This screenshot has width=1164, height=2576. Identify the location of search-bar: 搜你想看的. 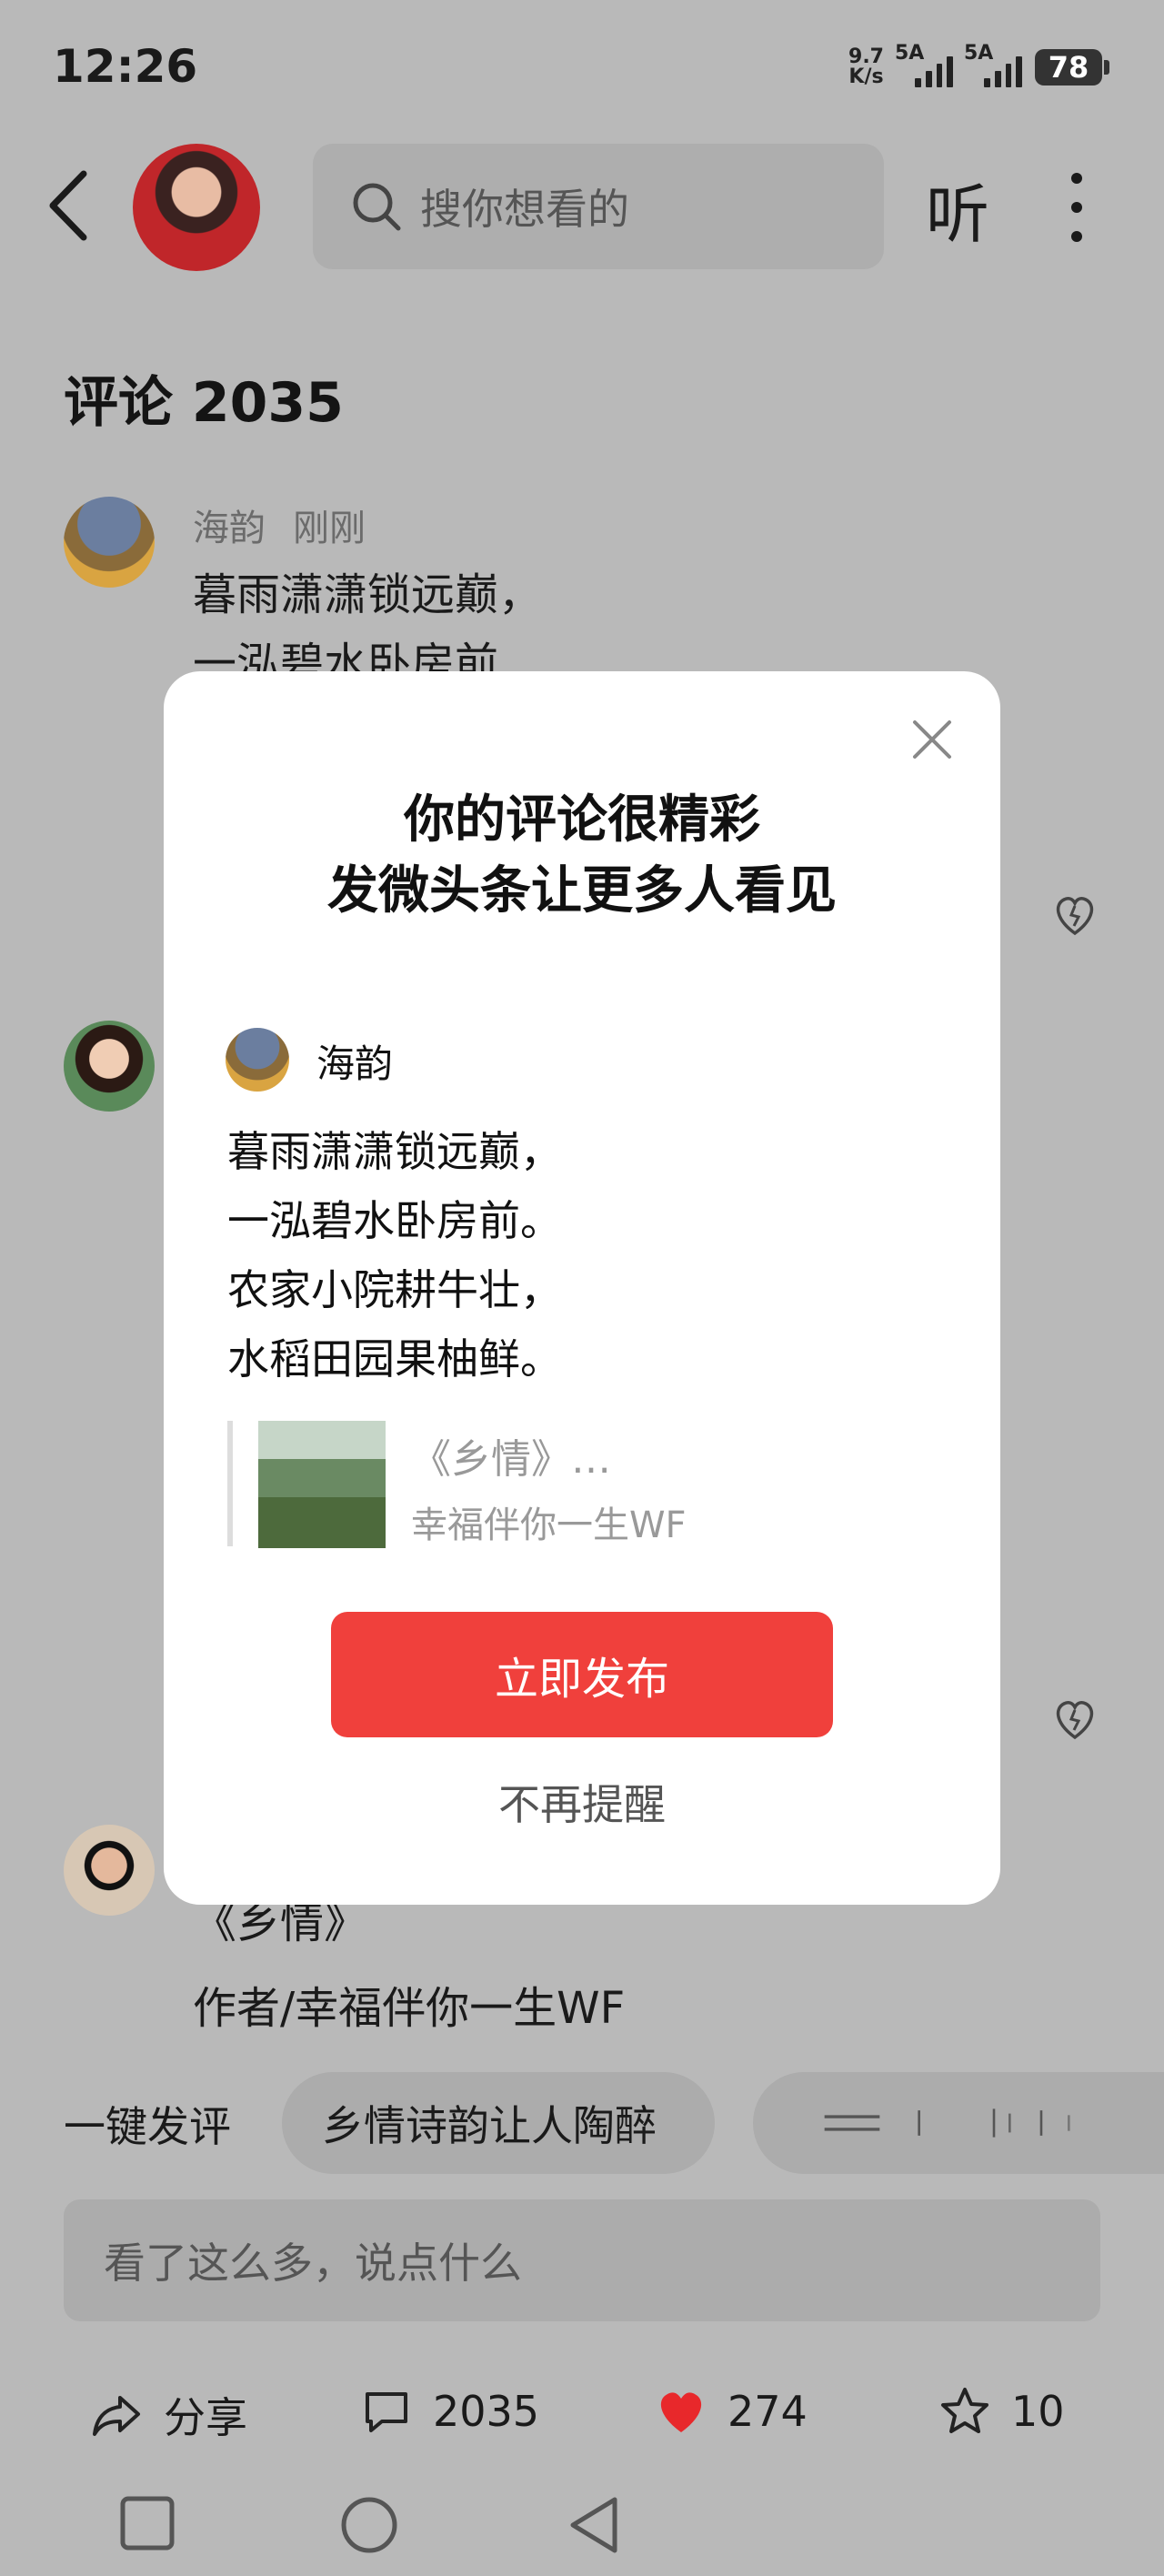
(599, 206).